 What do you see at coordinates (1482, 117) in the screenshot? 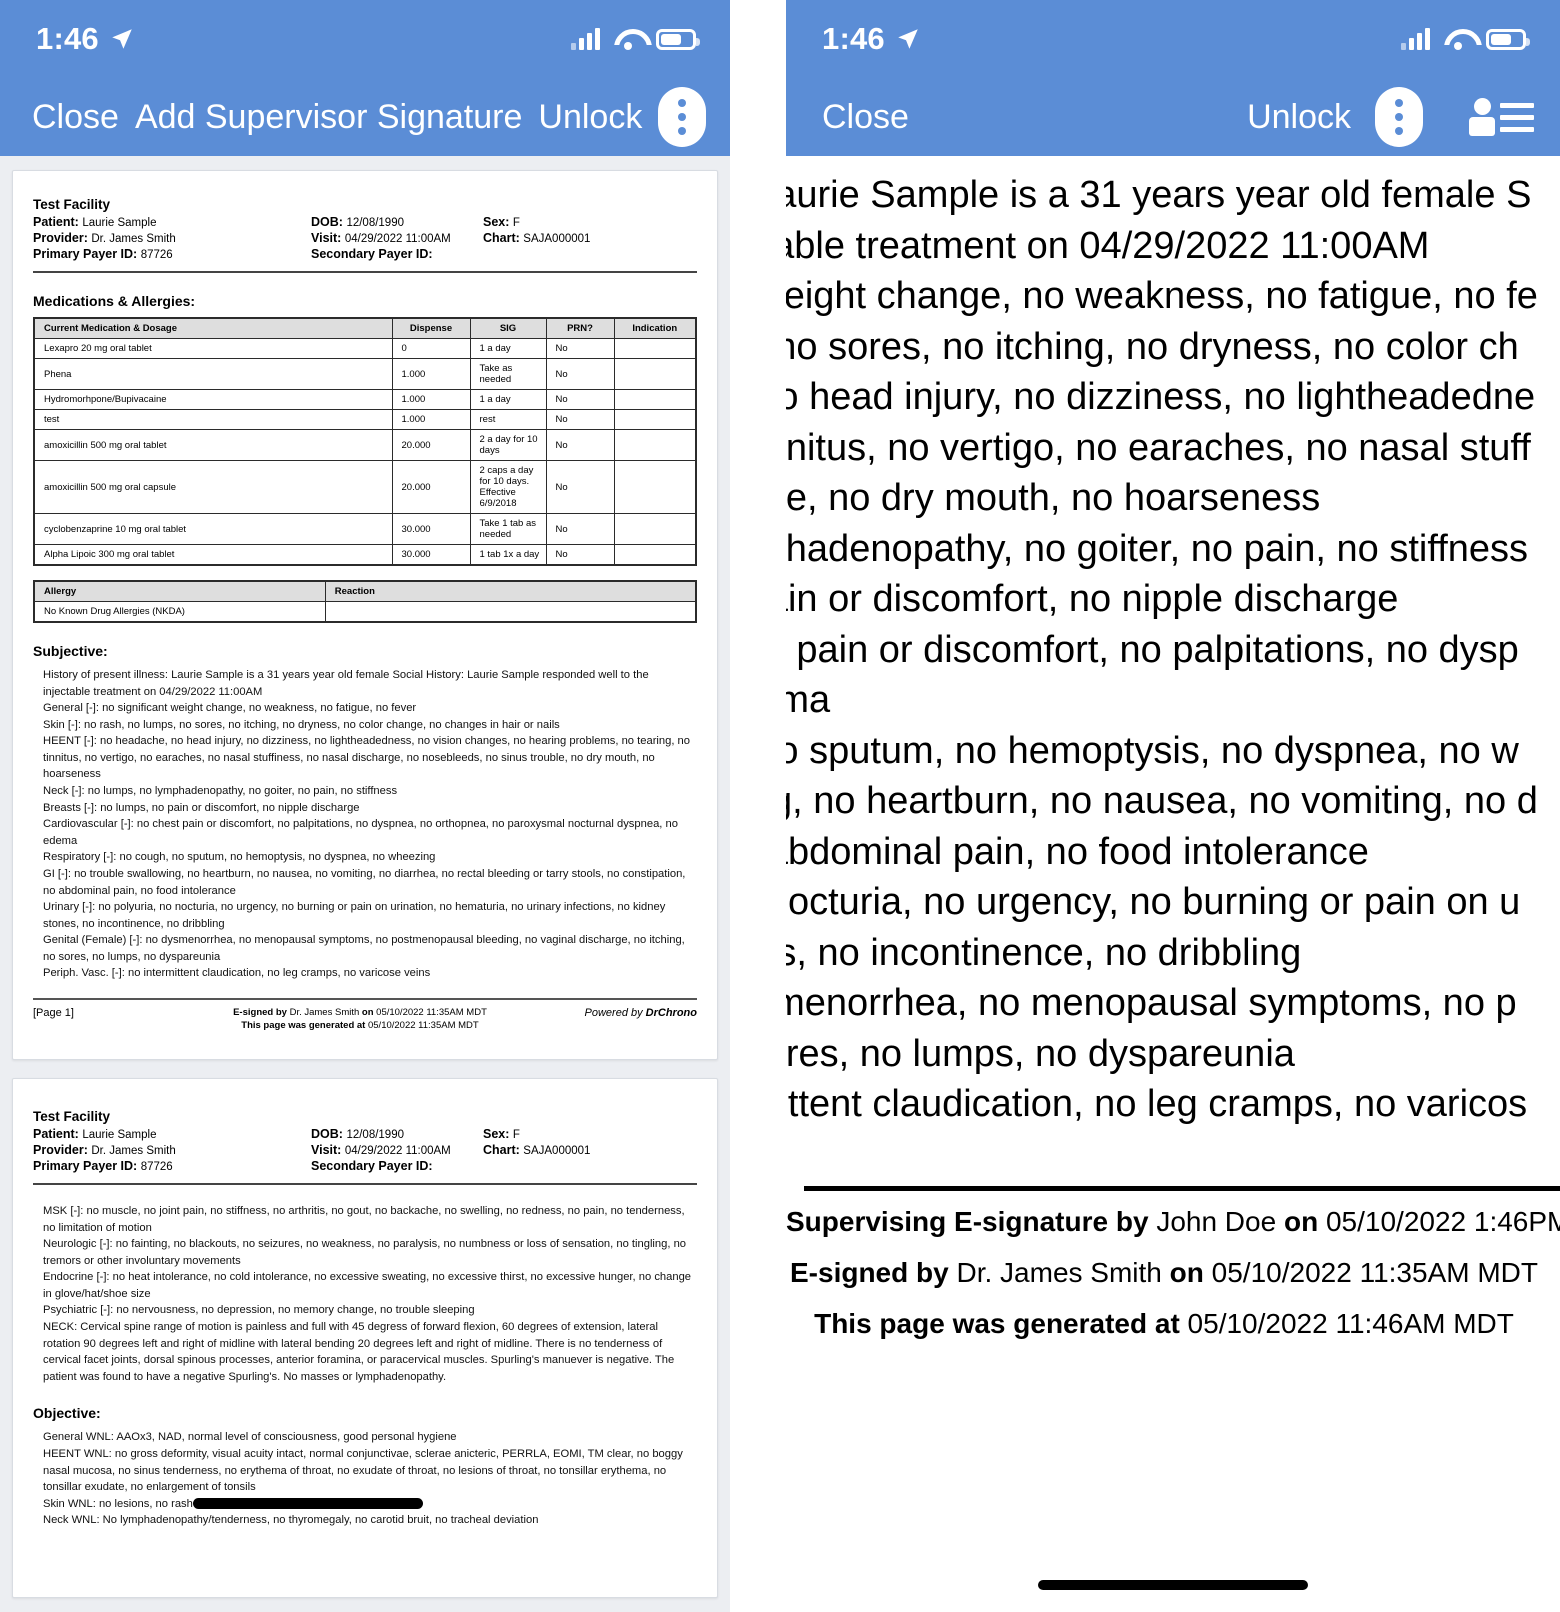
I see `person-glyph` at bounding box center [1482, 117].